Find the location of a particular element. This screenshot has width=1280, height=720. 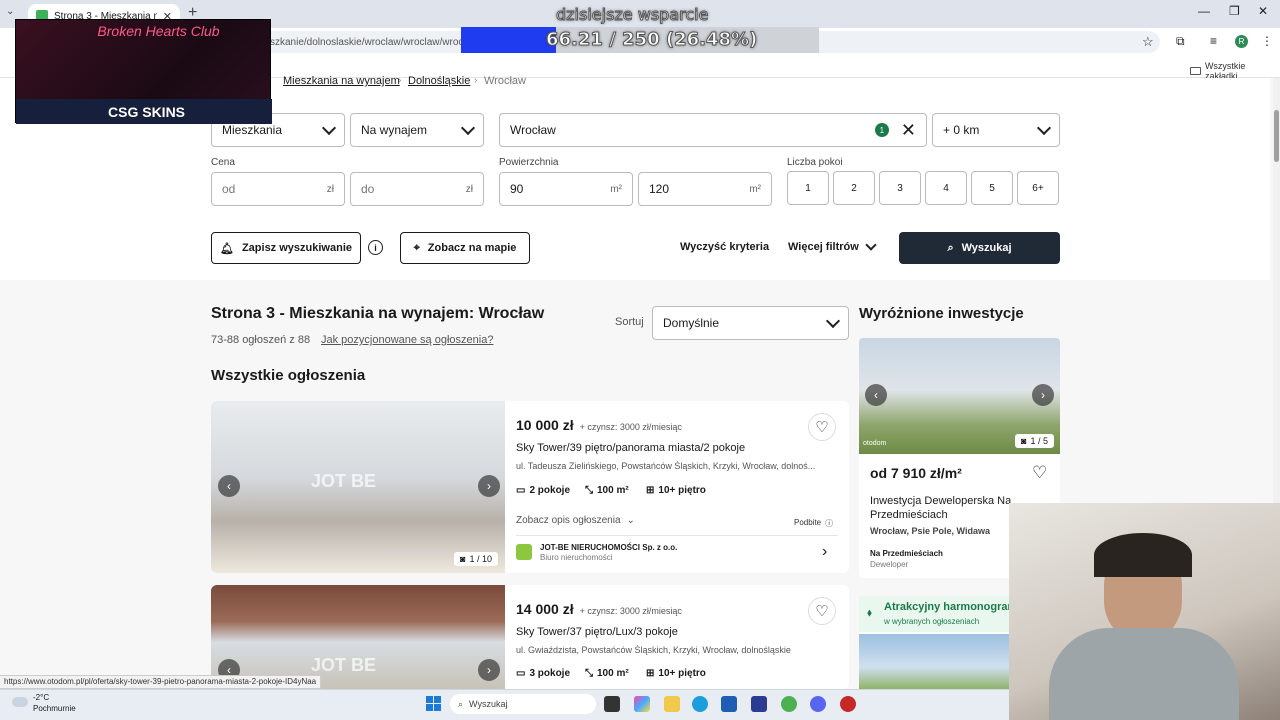

featured-location: Wrocław, Psie Pole, Widawa is located at coordinates (930, 531).